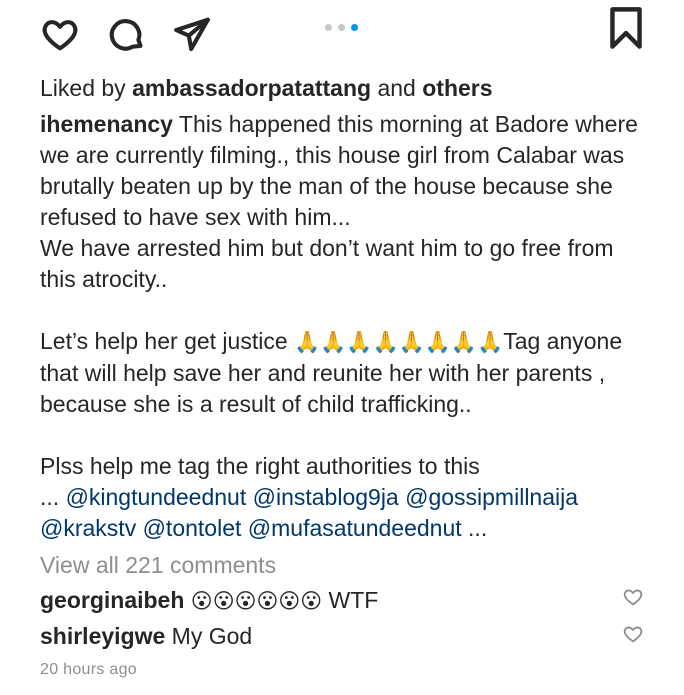 This screenshot has height=695, width=684. I want to click on praying-hands-emoji: 🙏🙏🙏🙏🙏🙏🙏🙏, so click(399, 342).